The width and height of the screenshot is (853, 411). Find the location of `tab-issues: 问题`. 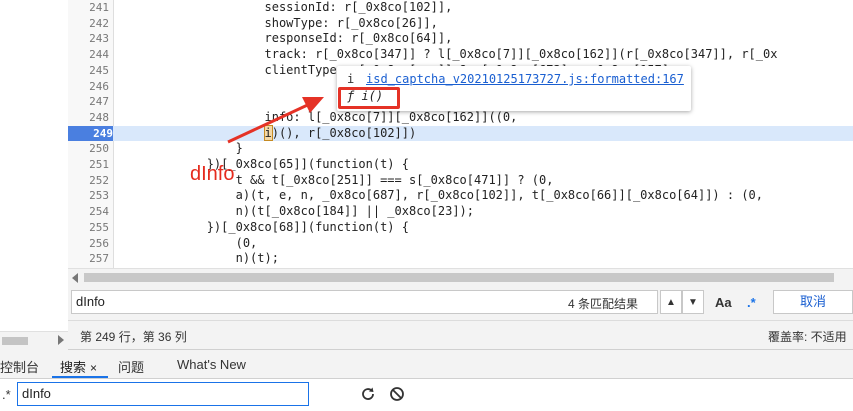

tab-issues: 问题 is located at coordinates (131, 366).